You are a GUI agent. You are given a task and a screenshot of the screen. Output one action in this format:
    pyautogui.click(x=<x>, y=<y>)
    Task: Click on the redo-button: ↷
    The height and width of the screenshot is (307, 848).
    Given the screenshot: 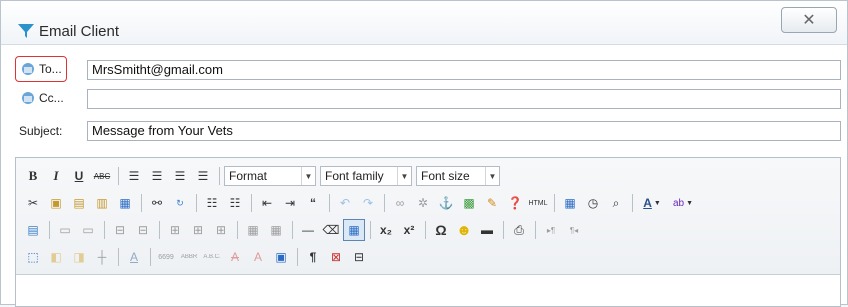 What is the action you would take?
    pyautogui.click(x=368, y=203)
    